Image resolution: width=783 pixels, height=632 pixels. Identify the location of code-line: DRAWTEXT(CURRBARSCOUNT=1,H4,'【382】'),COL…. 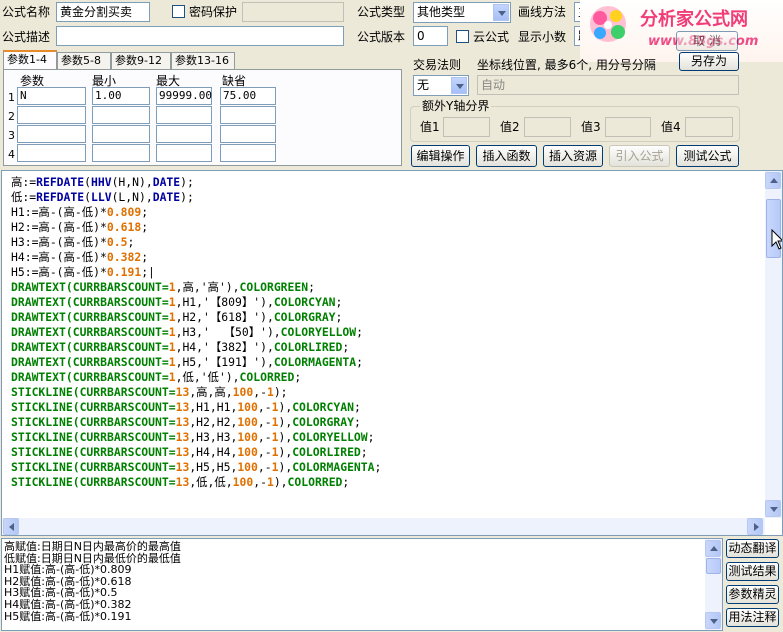
(196, 347).